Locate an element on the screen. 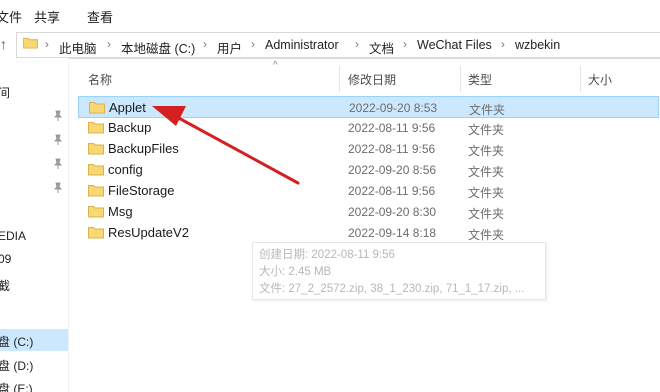 The width and height of the screenshot is (660, 392). file-name: BackupFiles is located at coordinates (143, 148).